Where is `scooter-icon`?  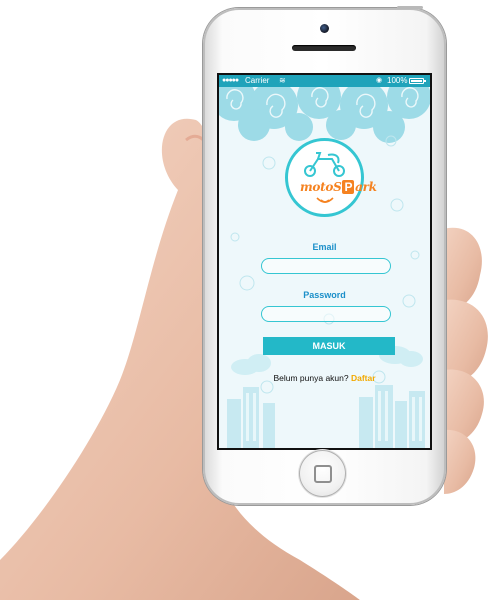
scooter-icon is located at coordinates (324, 164).